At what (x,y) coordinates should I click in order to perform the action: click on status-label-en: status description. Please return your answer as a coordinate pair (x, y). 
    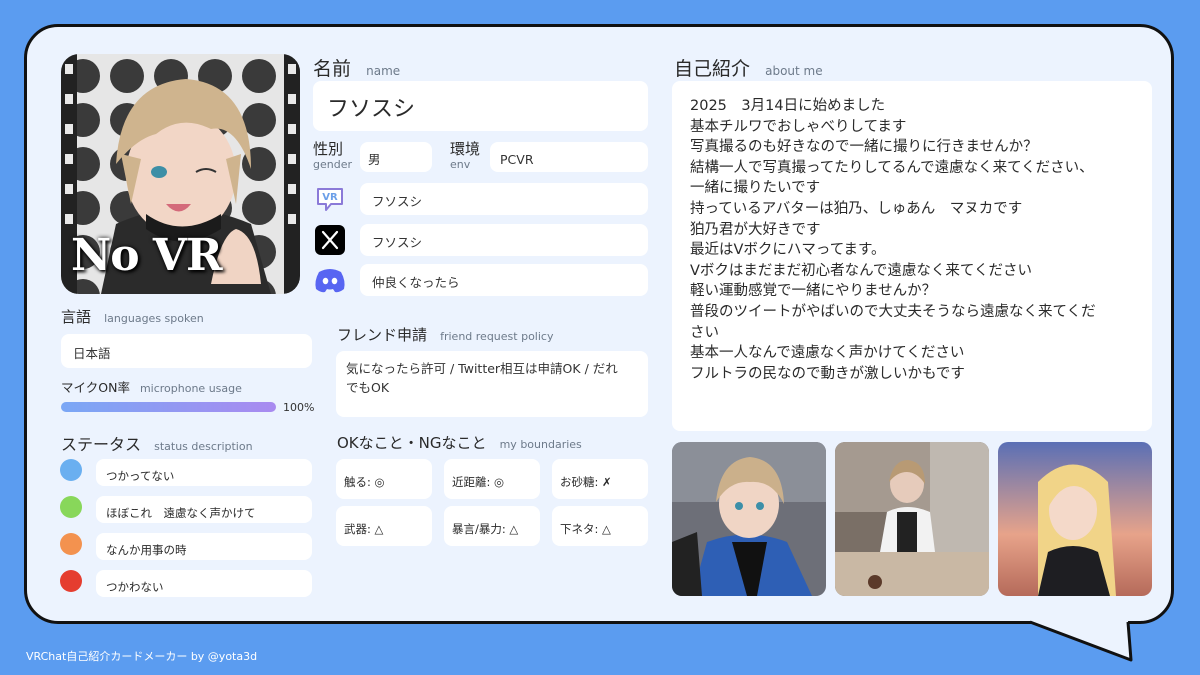
    Looking at the image, I should click on (203, 446).